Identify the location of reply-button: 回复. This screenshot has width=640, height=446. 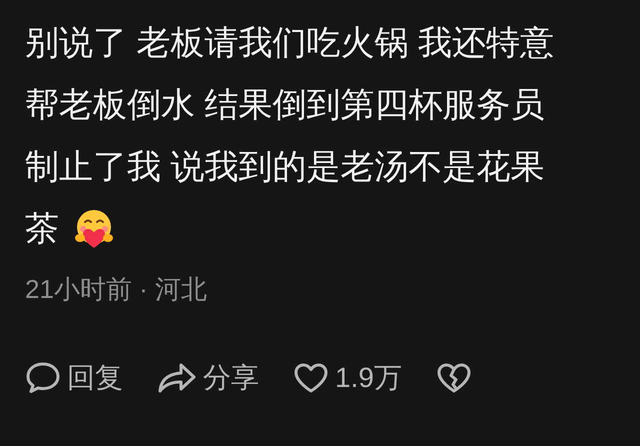
(74, 378).